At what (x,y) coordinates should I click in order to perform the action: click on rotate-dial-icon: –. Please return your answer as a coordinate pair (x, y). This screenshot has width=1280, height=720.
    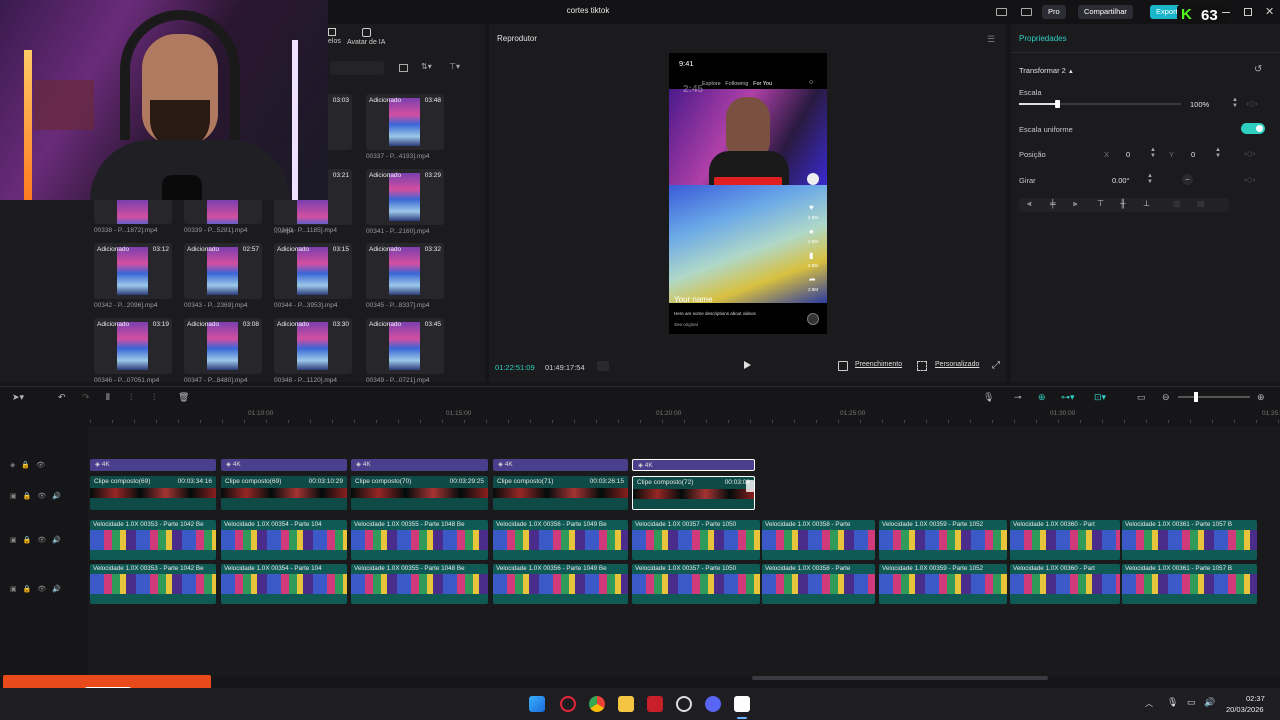
    Looking at the image, I should click on (1187, 179).